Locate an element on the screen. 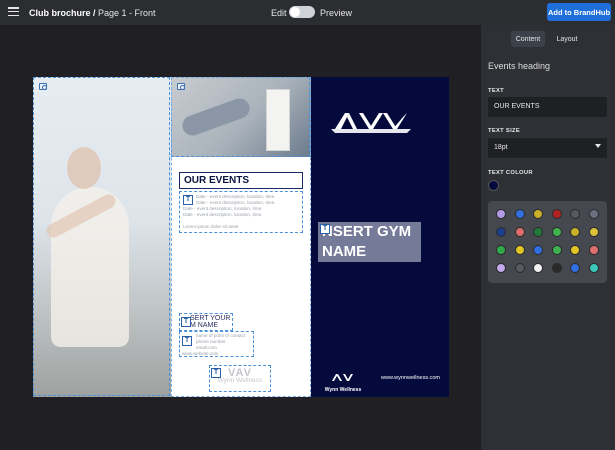 Image resolution: width=615 pixels, height=450 pixels. image-icon is located at coordinates (43, 86).